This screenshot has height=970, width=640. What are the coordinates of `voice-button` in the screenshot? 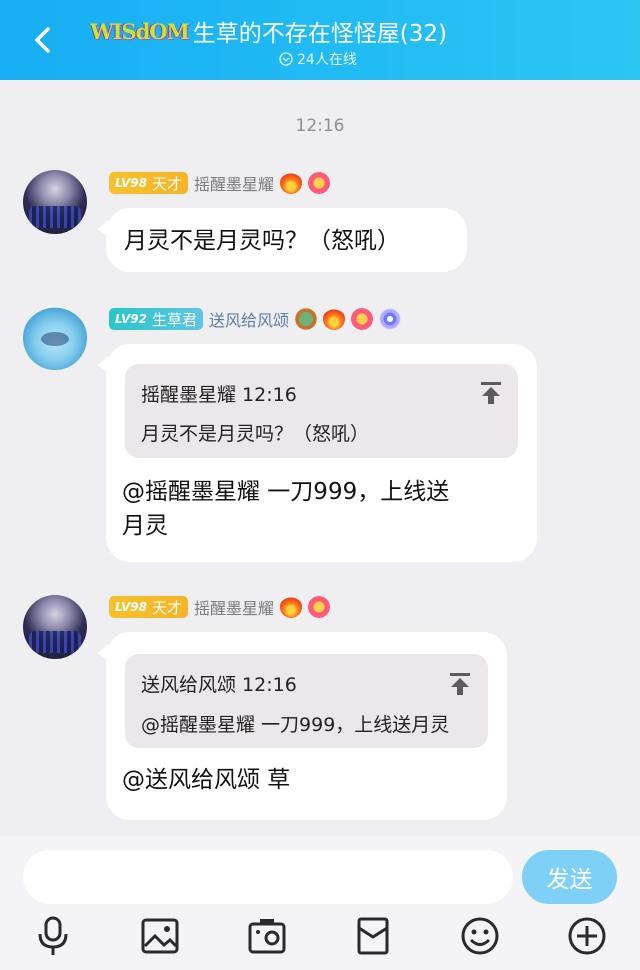 It's located at (53, 936).